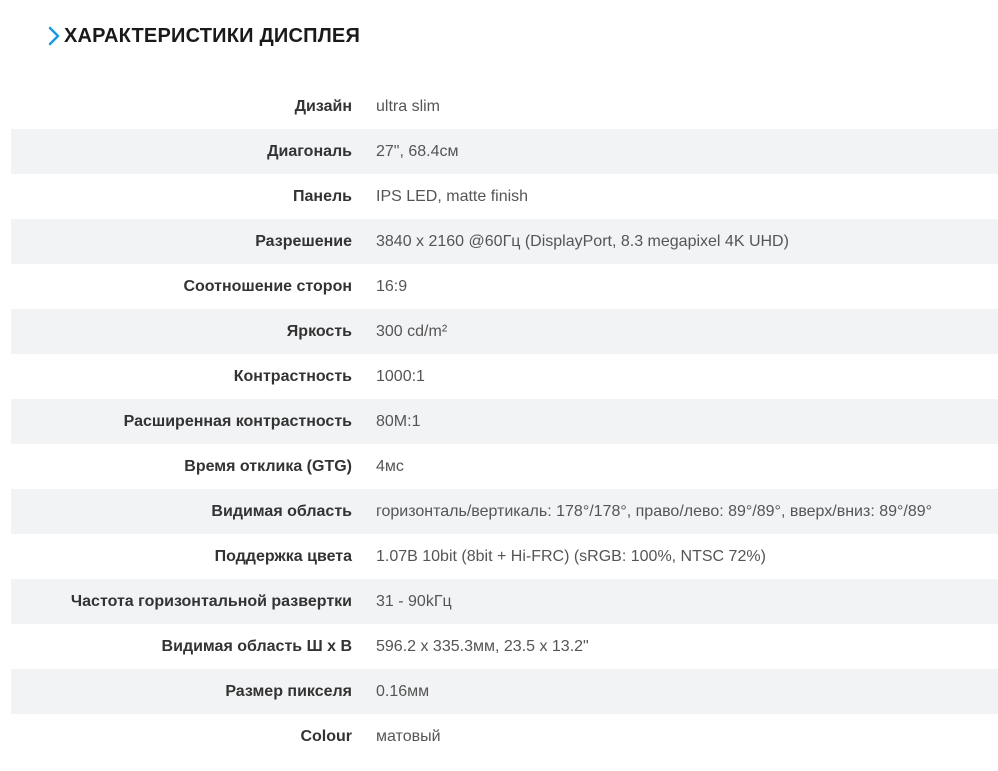  I want to click on spec-row: Дизайн ultra slim, so click(504, 106).